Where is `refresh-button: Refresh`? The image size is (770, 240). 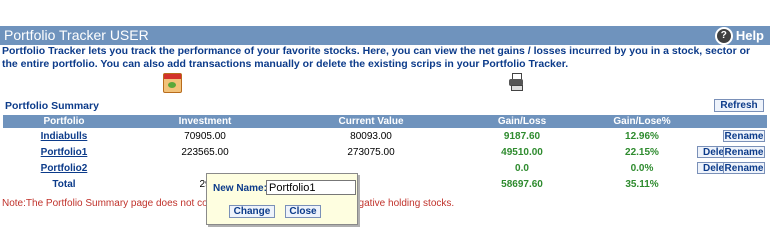
refresh-button: Refresh is located at coordinates (739, 105).